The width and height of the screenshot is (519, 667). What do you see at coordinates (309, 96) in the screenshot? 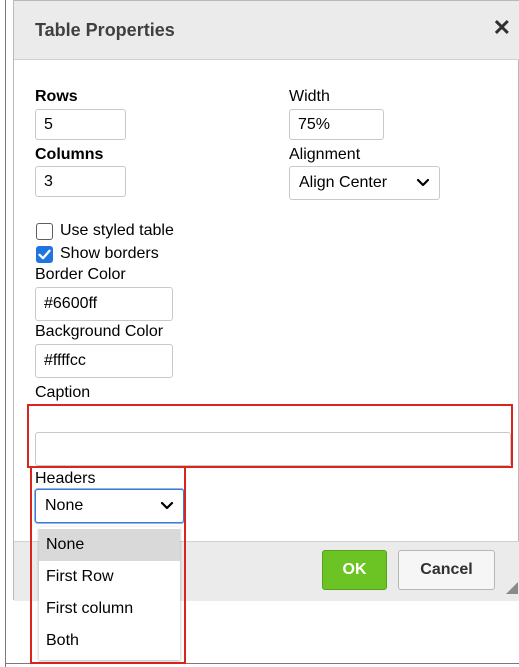
I see `width-label: Width` at bounding box center [309, 96].